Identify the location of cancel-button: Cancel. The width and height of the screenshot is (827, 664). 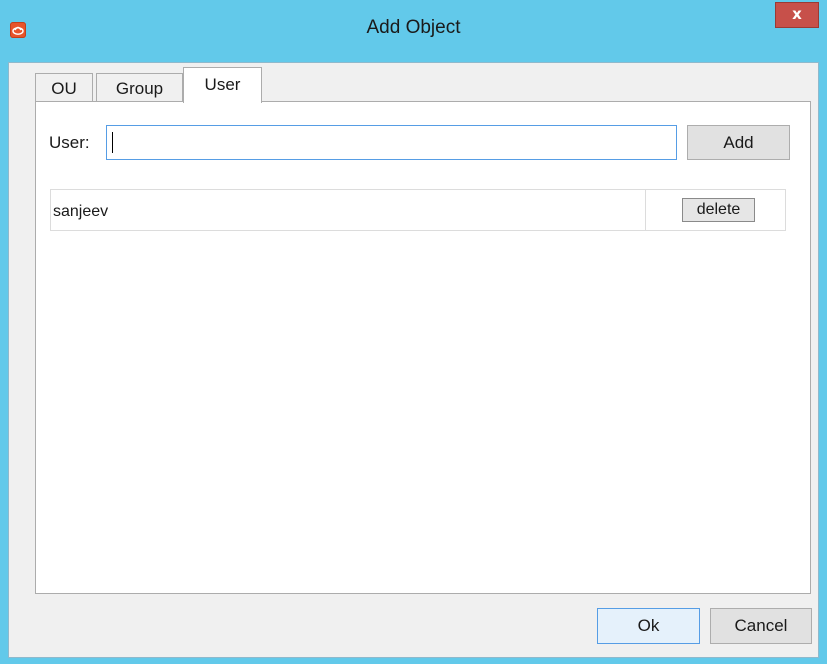
(761, 626).